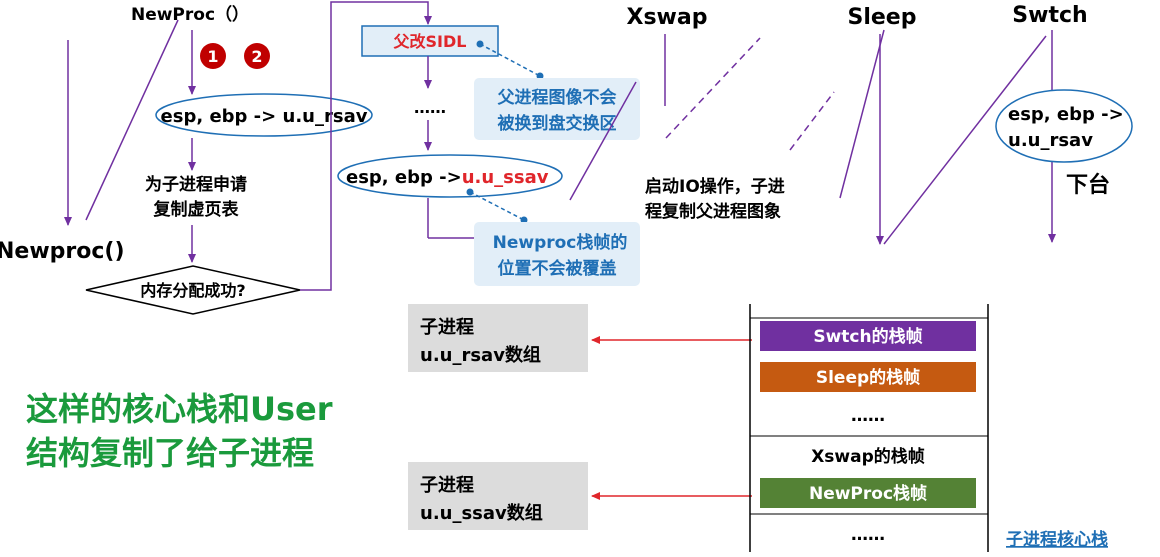 Image resolution: width=1160 pixels, height=557 pixels. I want to click on sleep-title: Sleep, so click(882, 17).